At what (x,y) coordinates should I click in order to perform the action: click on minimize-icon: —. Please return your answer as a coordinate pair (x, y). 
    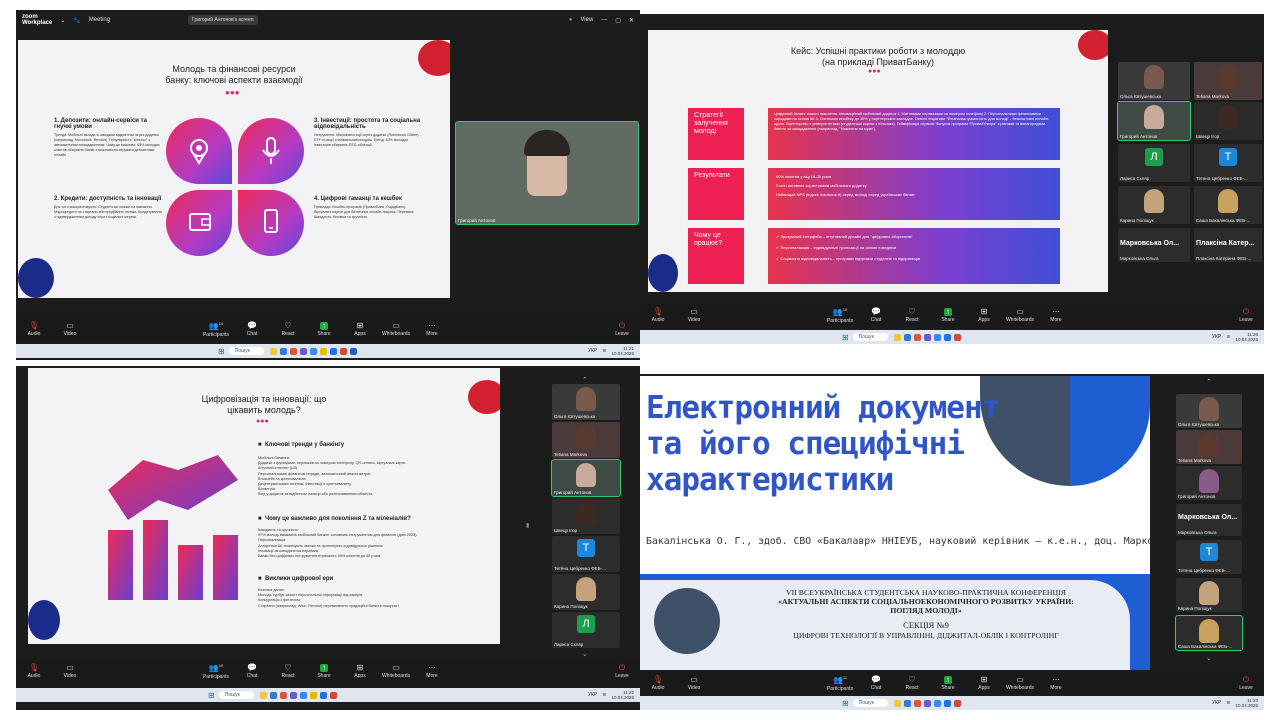
    Looking at the image, I should click on (604, 20).